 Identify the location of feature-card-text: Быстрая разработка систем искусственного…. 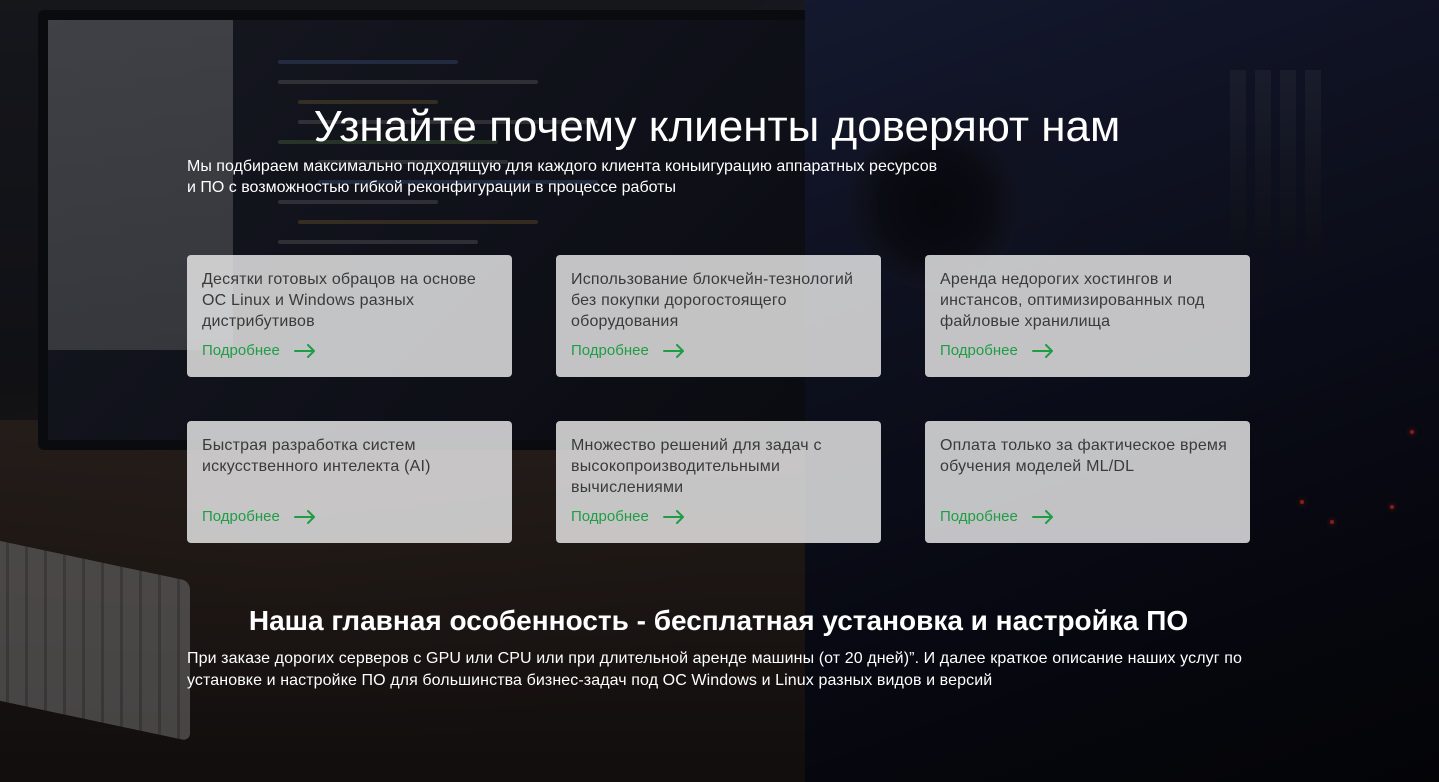
(316, 456).